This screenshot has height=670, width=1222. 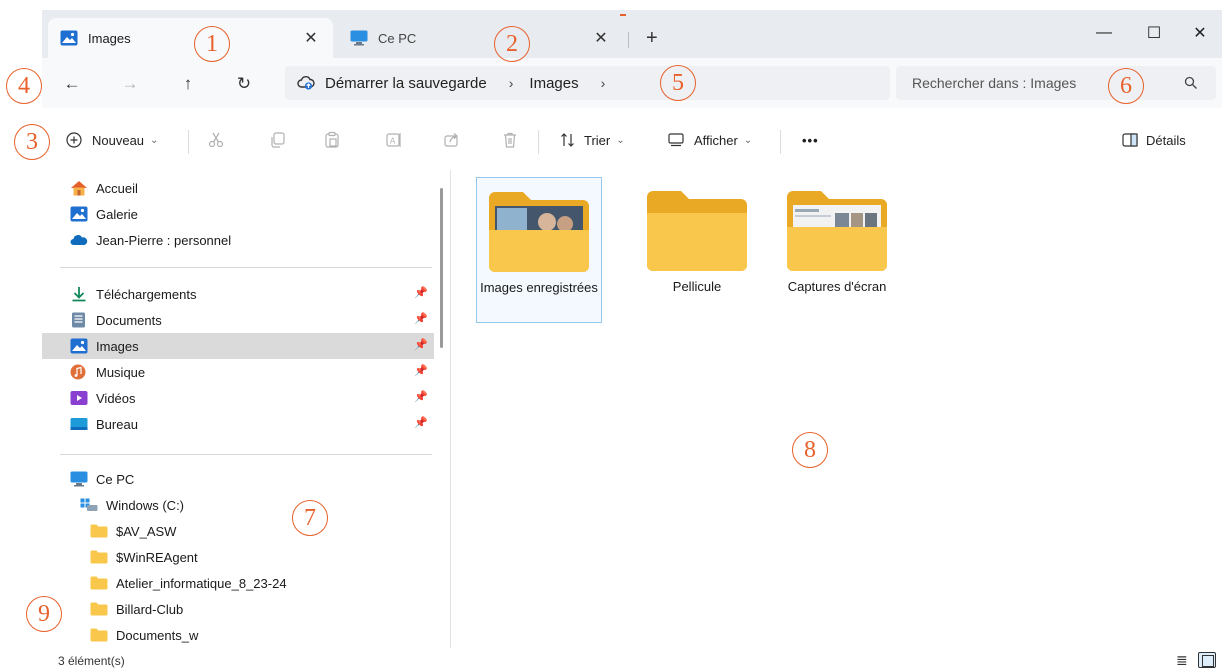 What do you see at coordinates (632, 661) in the screenshot?
I see `status-bar: 3 élément(s) ≣` at bounding box center [632, 661].